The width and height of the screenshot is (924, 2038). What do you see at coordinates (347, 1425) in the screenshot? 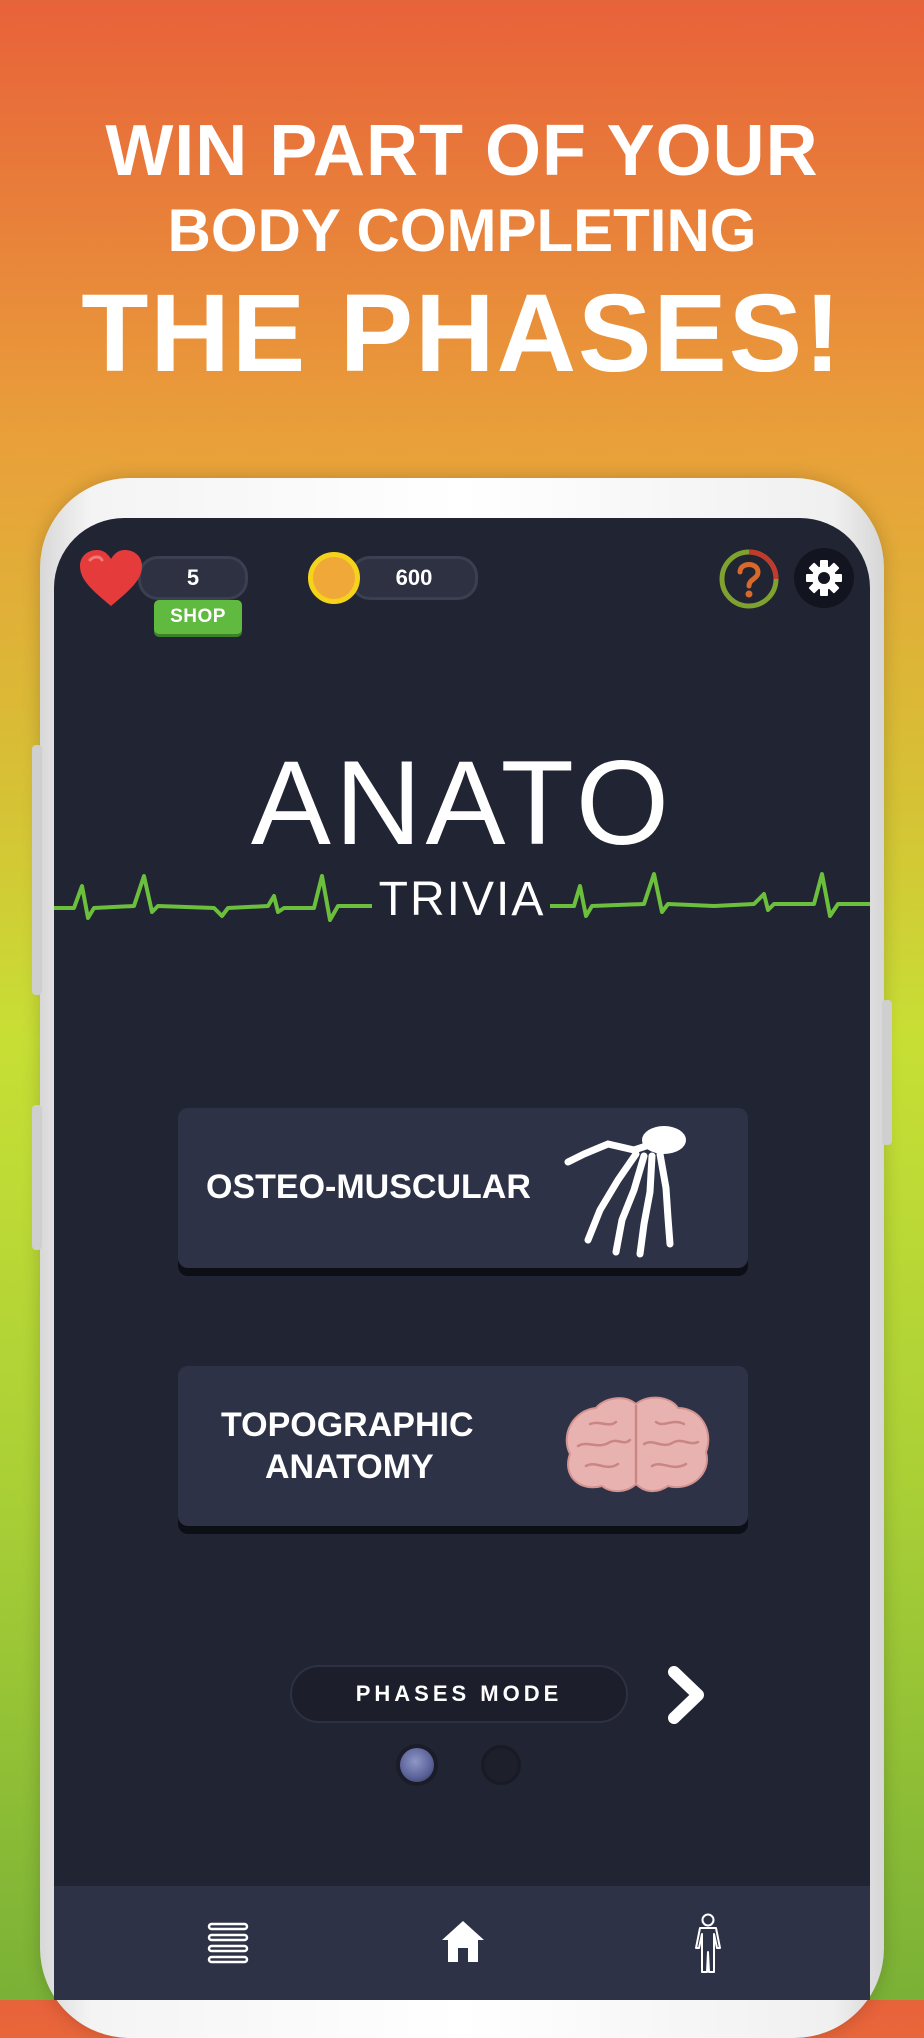
I see `category-label-line-1: TOPOGRAPHIC` at bounding box center [347, 1425].